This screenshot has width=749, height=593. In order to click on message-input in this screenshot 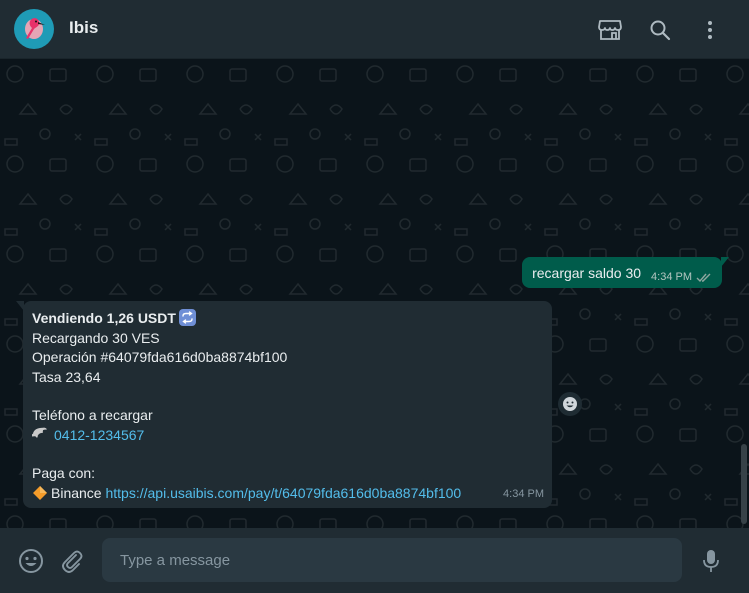, I will do `click(392, 560)`.